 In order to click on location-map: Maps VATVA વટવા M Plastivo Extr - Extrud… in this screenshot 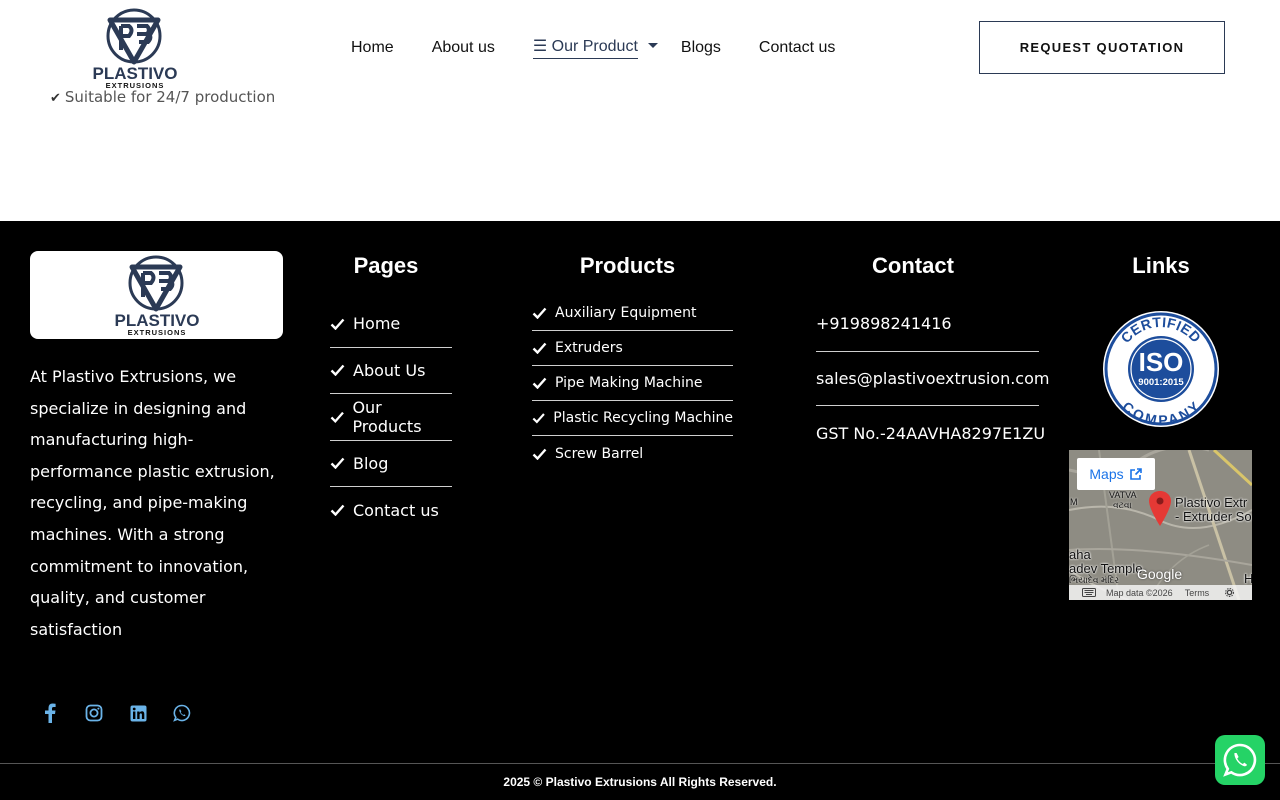, I will do `click(1160, 525)`.